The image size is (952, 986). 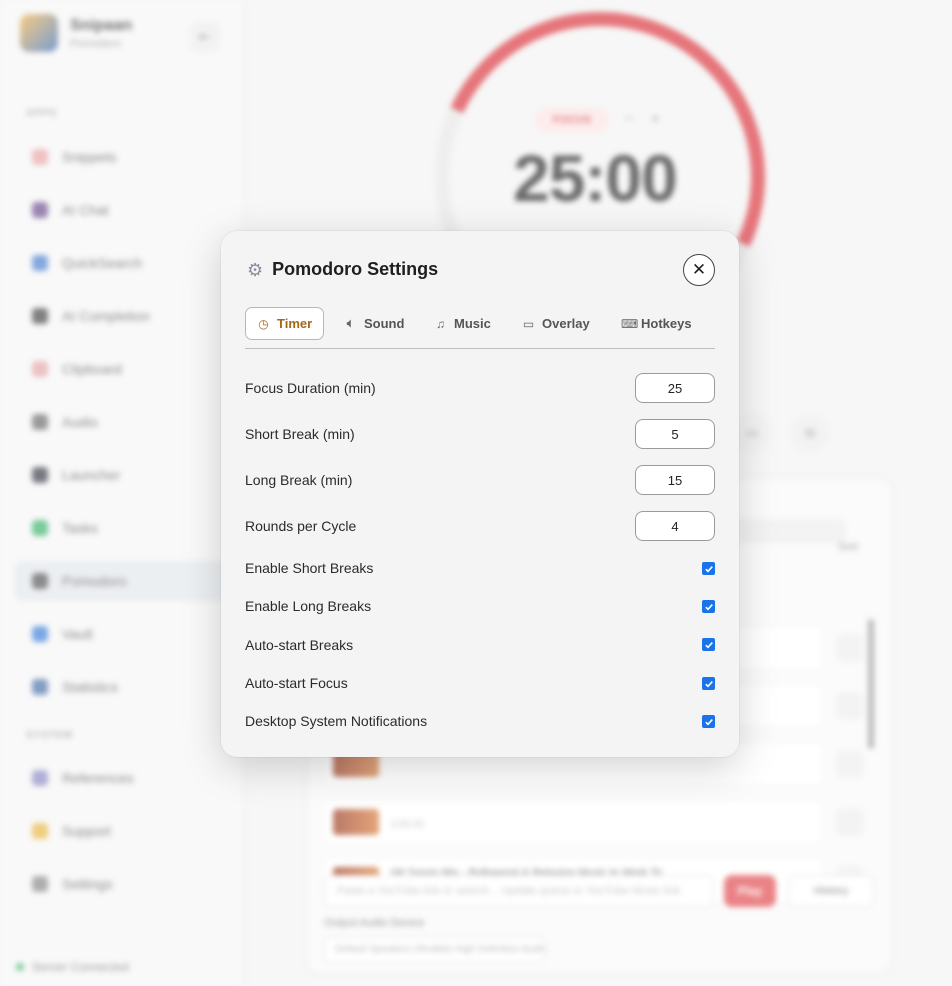 I want to click on auto-start-focus-label: Auto-start Focus, so click(x=296, y=683).